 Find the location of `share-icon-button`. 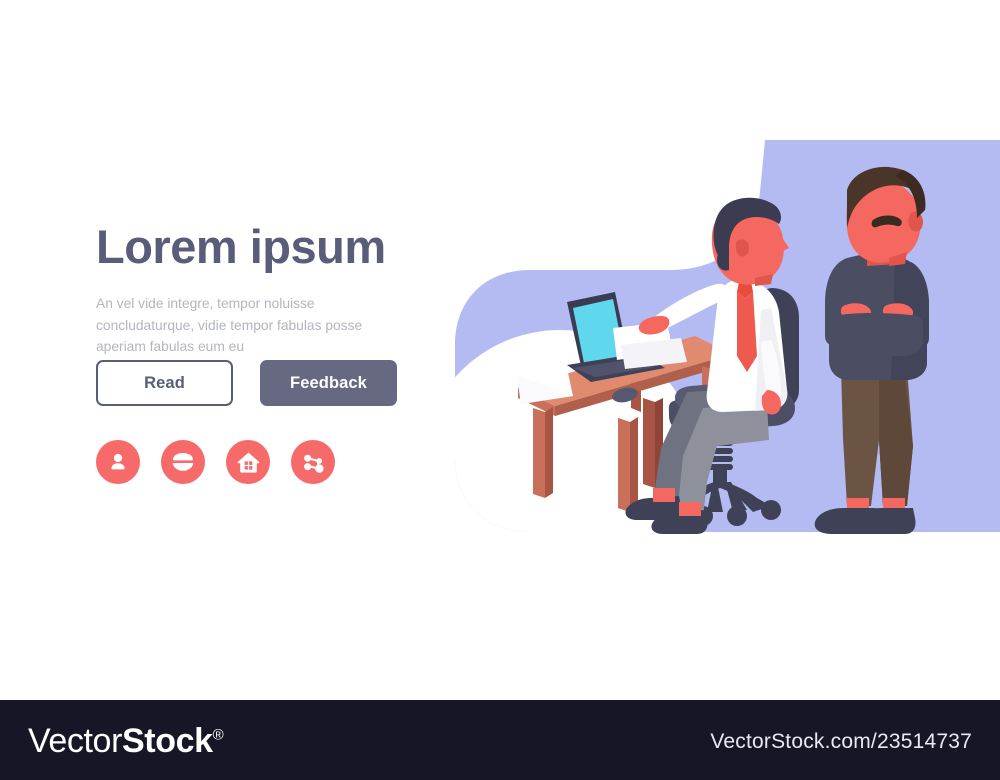

share-icon-button is located at coordinates (313, 462).